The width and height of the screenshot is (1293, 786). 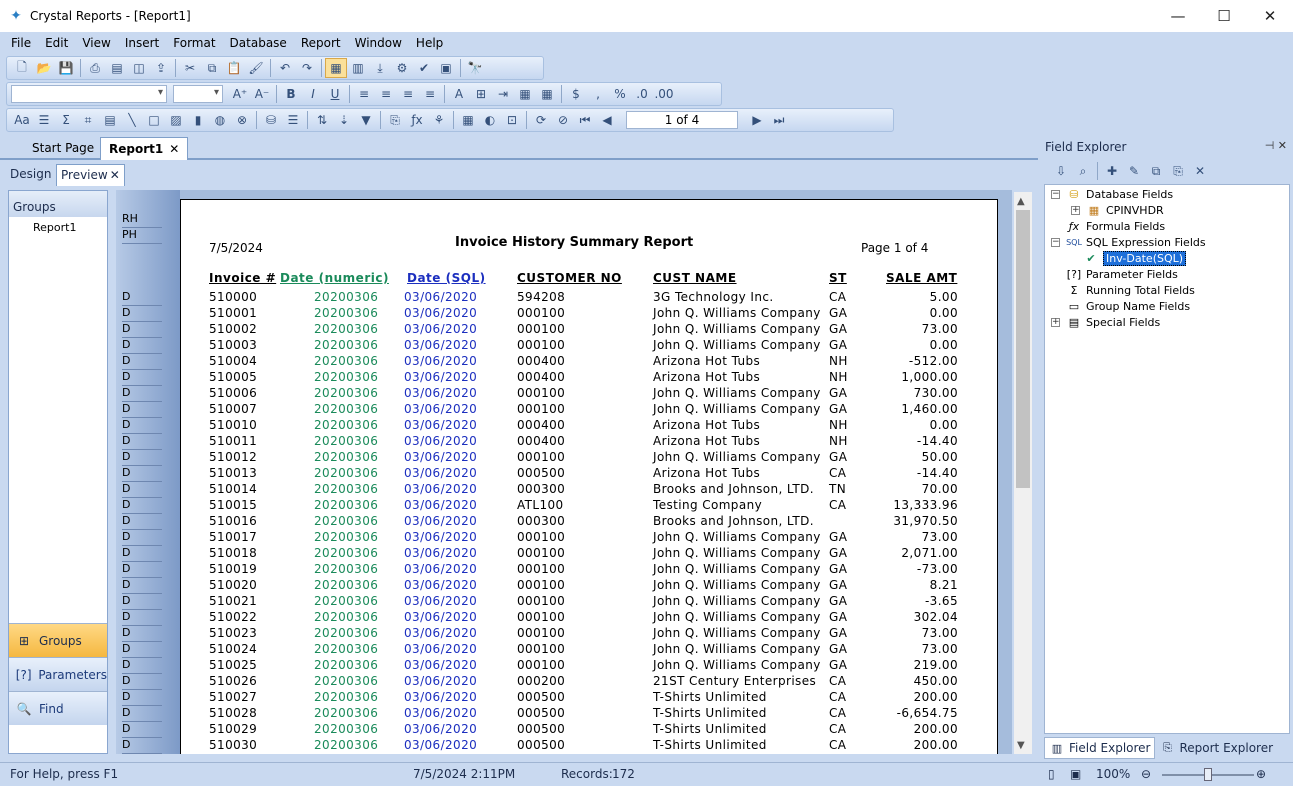 What do you see at coordinates (941, 601) in the screenshot?
I see `sale-amt-cell: -3.65` at bounding box center [941, 601].